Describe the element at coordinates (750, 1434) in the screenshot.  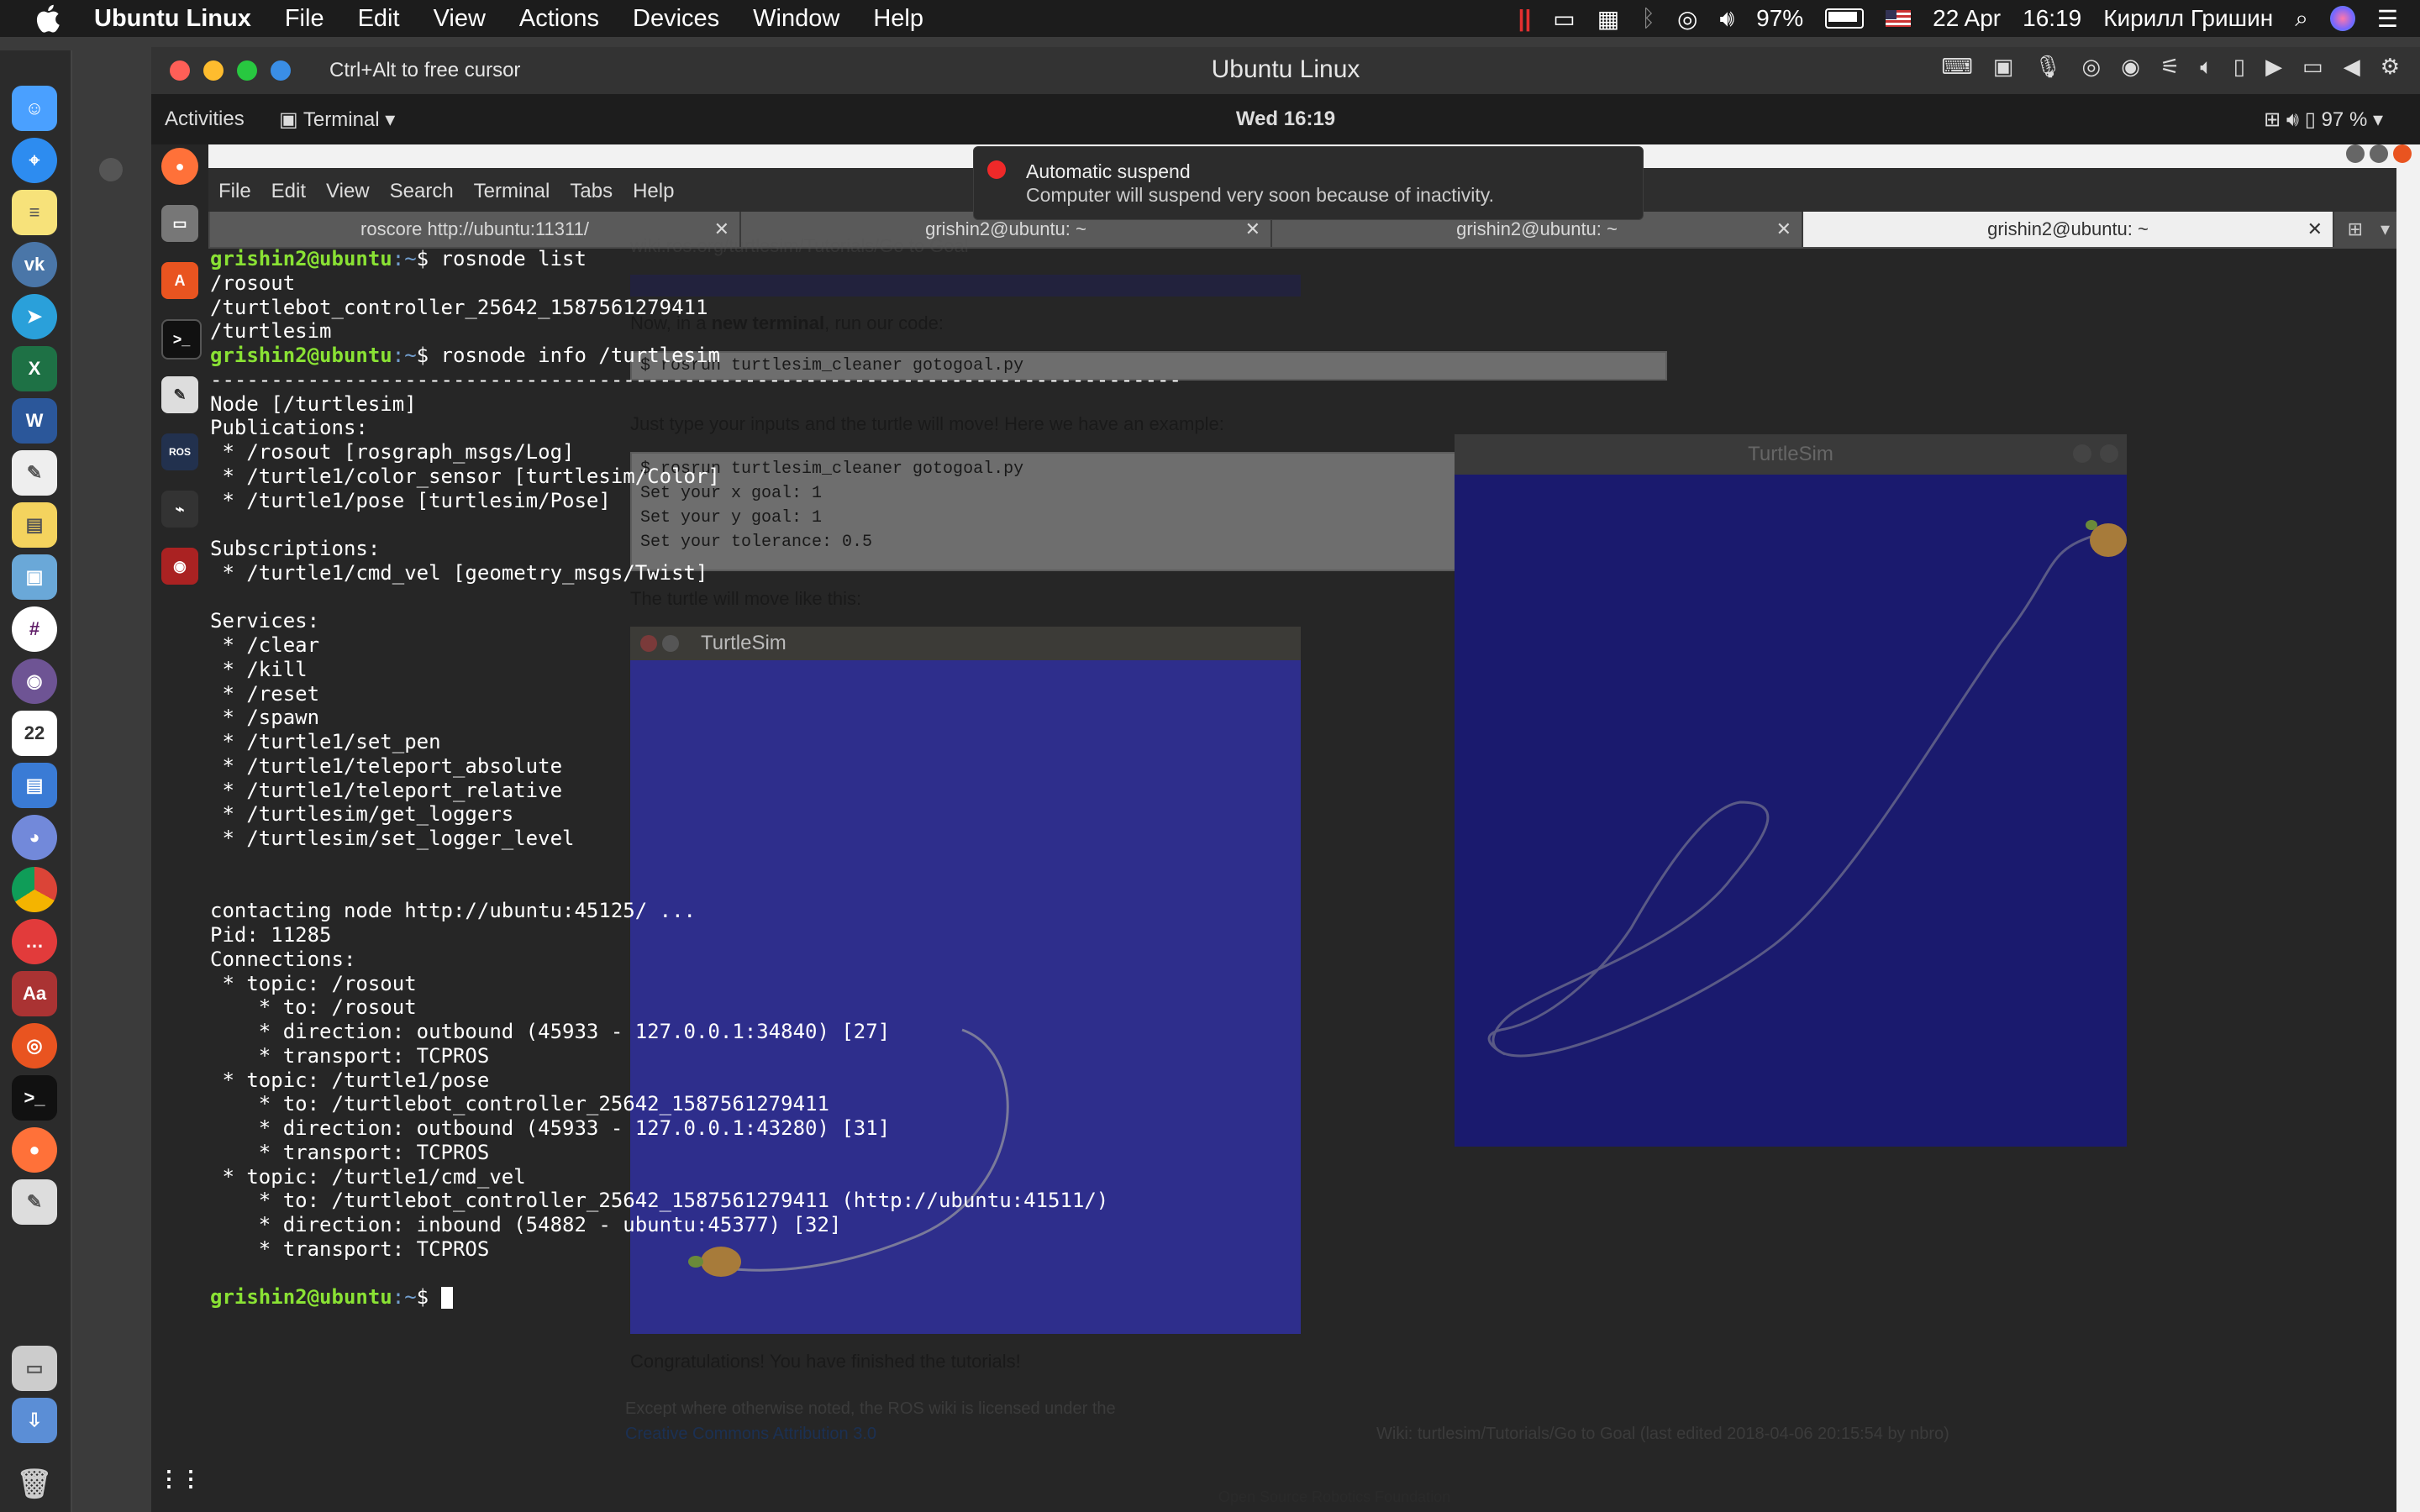
I see `footer-link: Creative Commons Attribution 3.0` at that location.